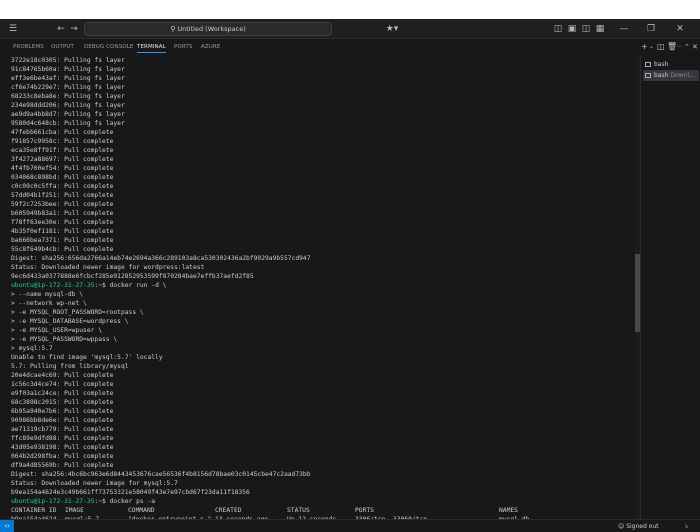 The height and width of the screenshot is (532, 700). What do you see at coordinates (108, 47) in the screenshot?
I see `tab-debug-console: DEBUG CONSOLE` at bounding box center [108, 47].